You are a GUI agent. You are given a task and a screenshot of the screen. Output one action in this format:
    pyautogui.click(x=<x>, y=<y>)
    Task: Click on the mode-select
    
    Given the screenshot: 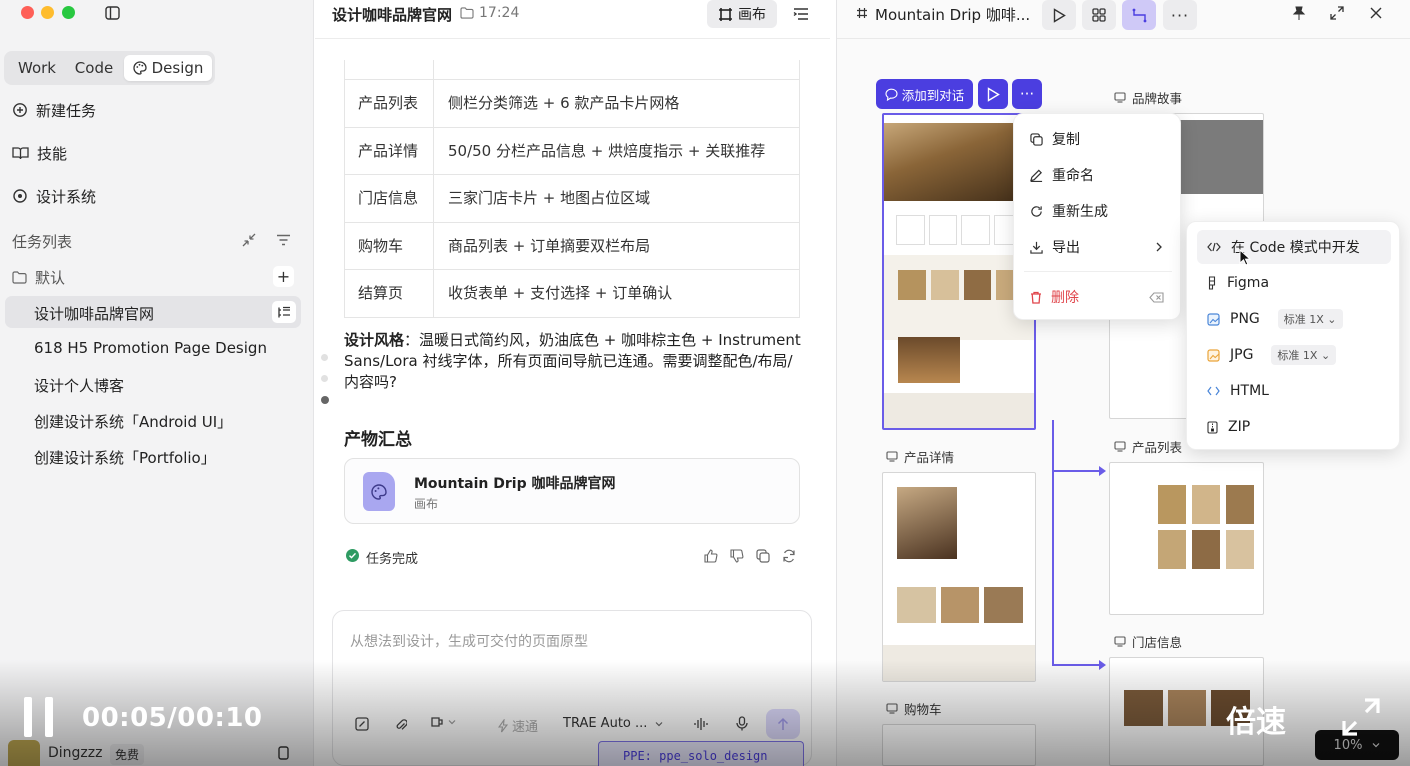 What is the action you would take?
    pyautogui.click(x=443, y=722)
    